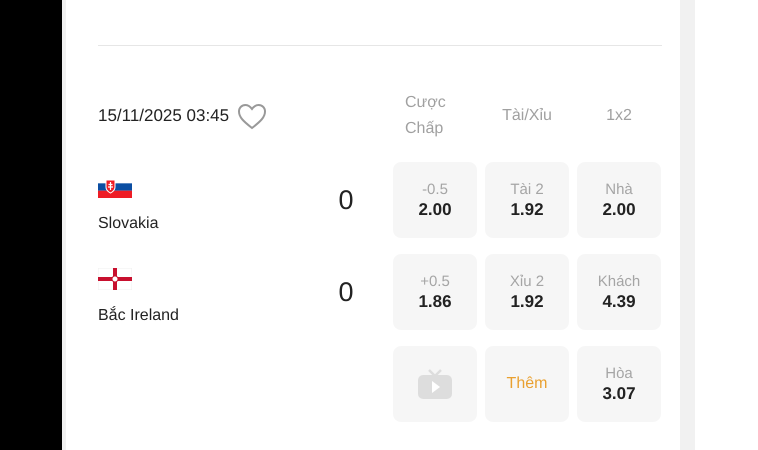 The image size is (758, 450). Describe the element at coordinates (138, 316) in the screenshot. I see `team-name: Bắc Ireland` at that location.